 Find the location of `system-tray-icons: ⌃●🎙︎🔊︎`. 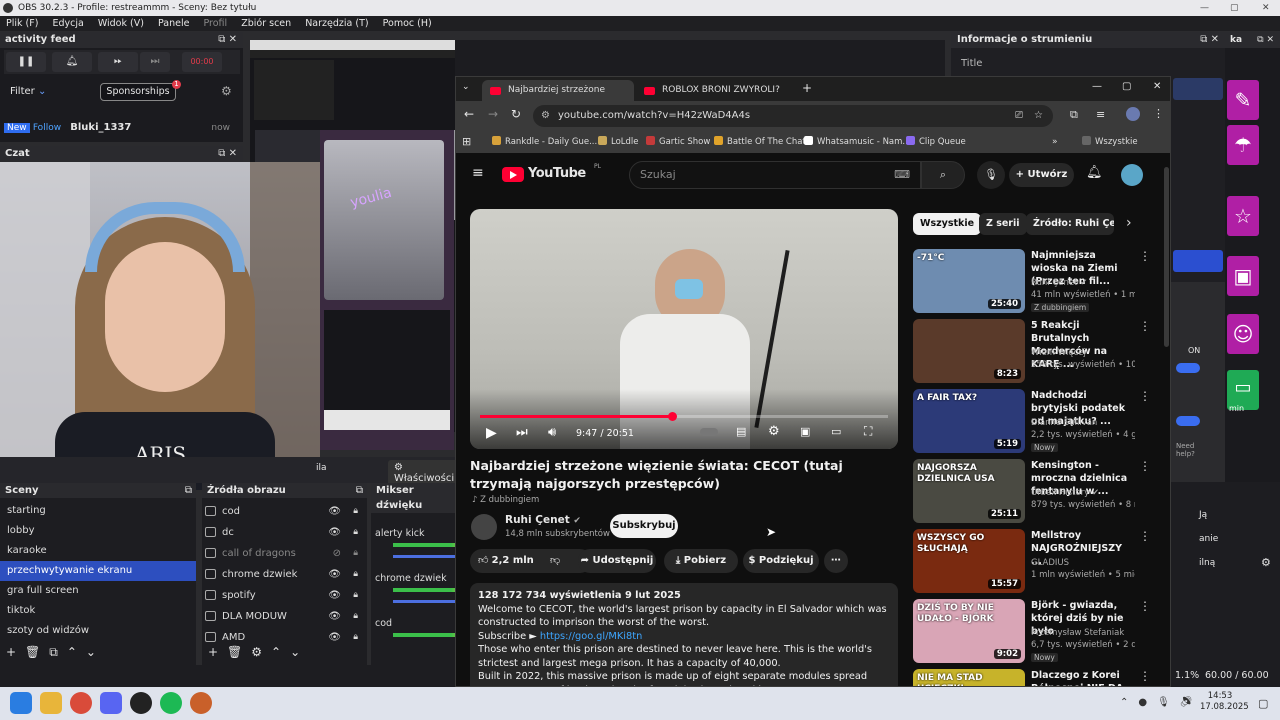

system-tray-icons: ⌃●🎙︎🔊︎ is located at coordinates (1161, 702).